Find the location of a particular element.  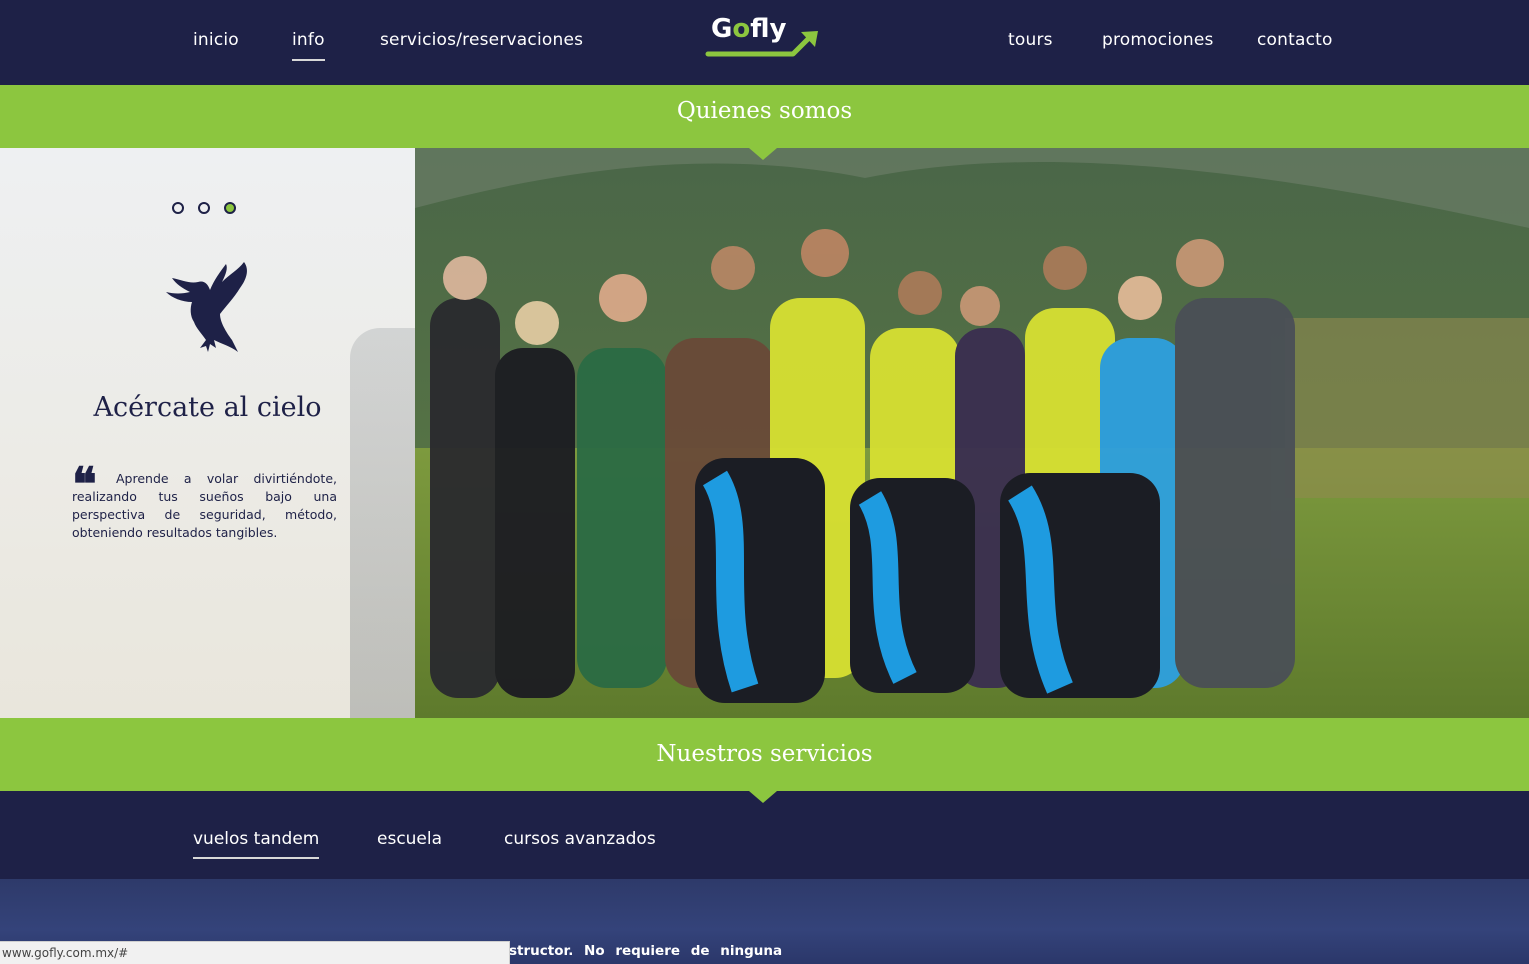

nav-link-contacto: contacto is located at coordinates (1295, 40).